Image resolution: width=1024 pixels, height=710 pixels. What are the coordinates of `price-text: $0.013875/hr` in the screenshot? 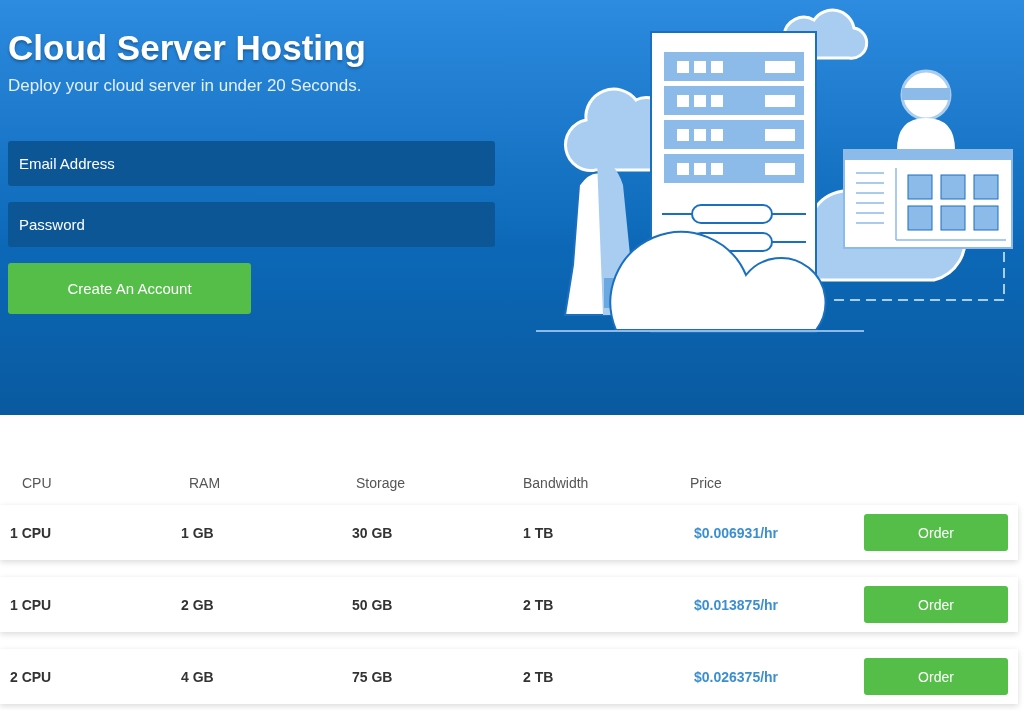 It's located at (736, 604).